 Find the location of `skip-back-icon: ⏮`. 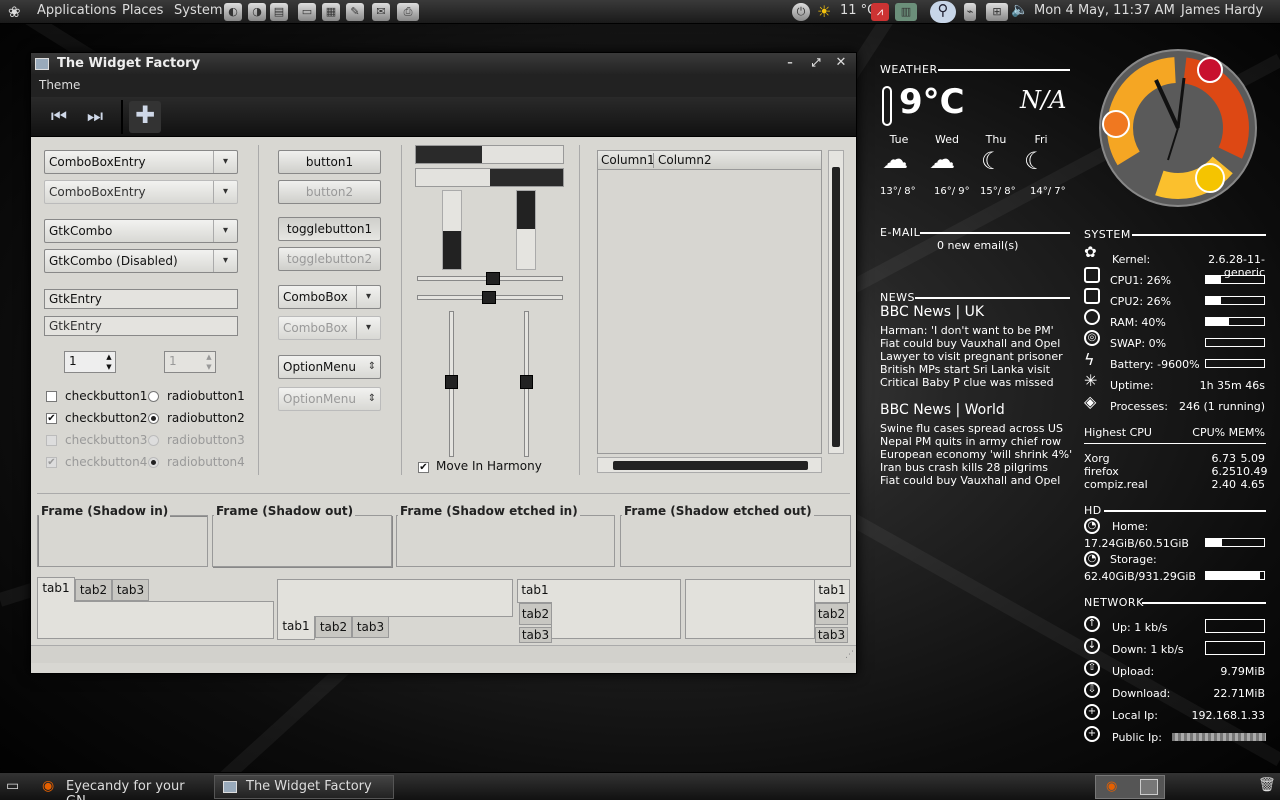

skip-back-icon: ⏮ is located at coordinates (59, 117).